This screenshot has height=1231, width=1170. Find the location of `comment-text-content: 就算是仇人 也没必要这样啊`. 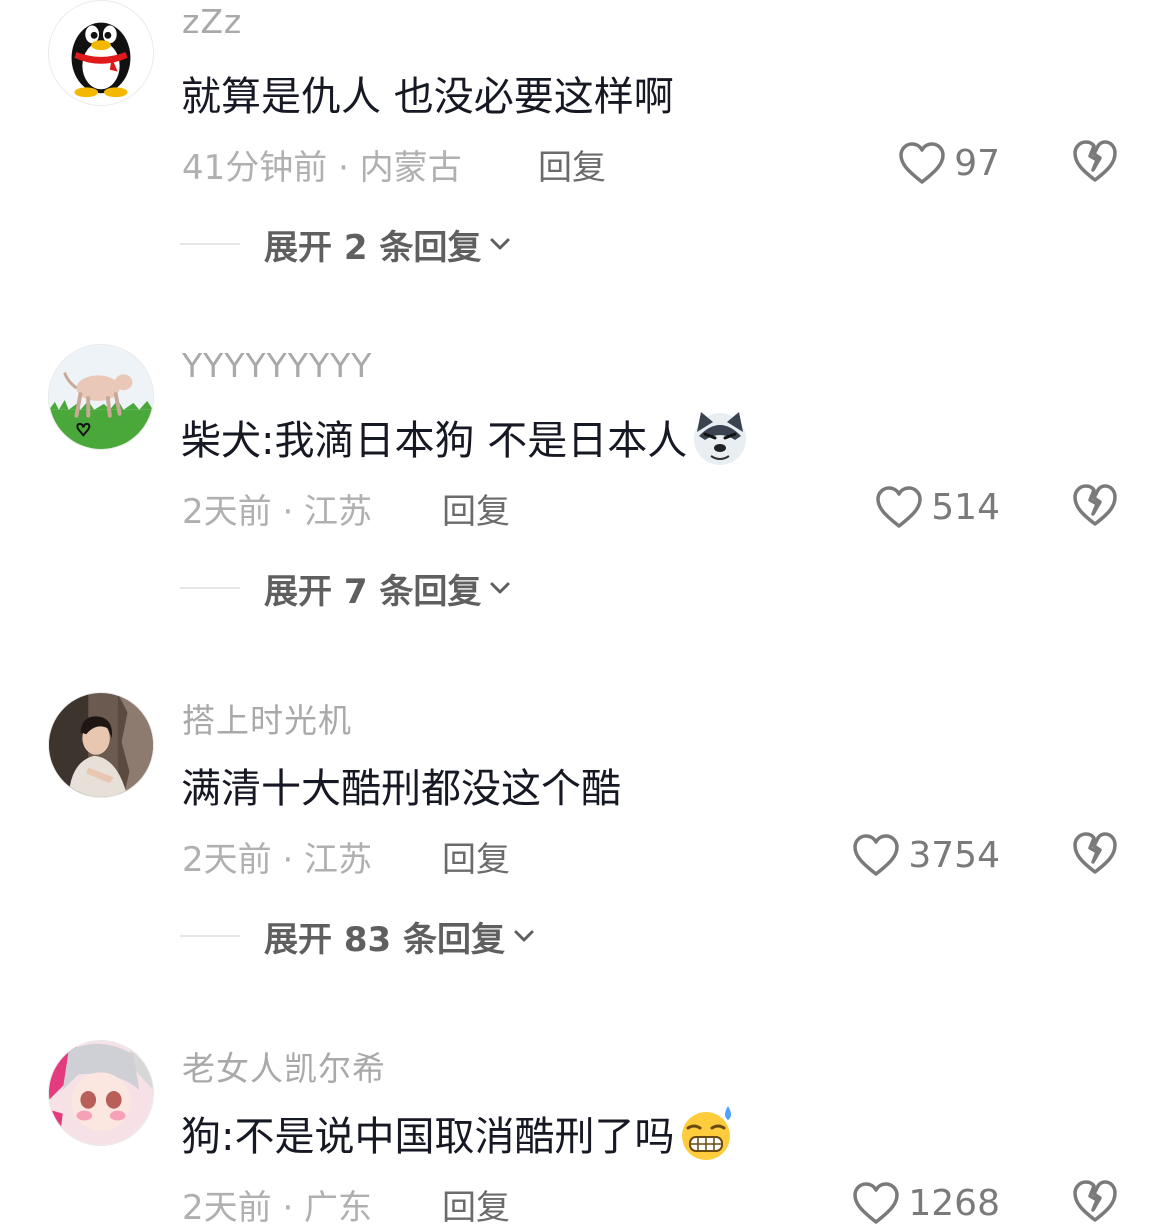

comment-text-content: 就算是仇人 也没必要这样啊 is located at coordinates (427, 97).